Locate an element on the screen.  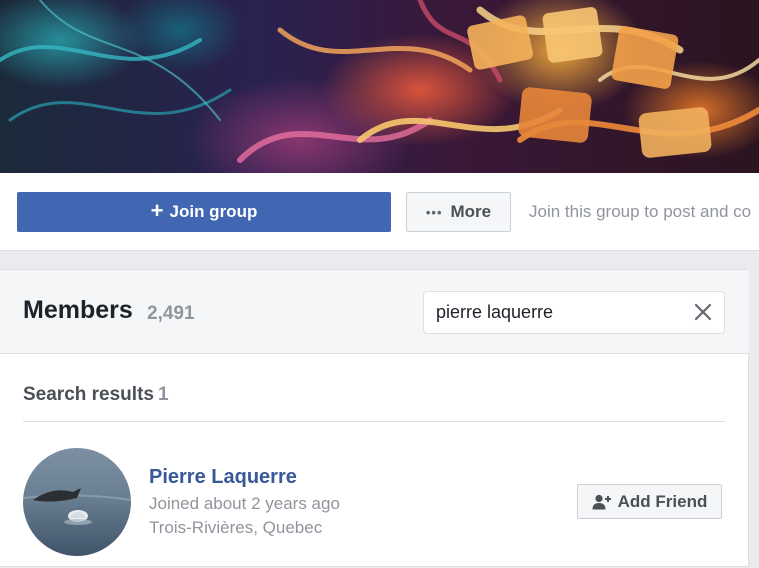
add-friend-icon is located at coordinates (601, 501).